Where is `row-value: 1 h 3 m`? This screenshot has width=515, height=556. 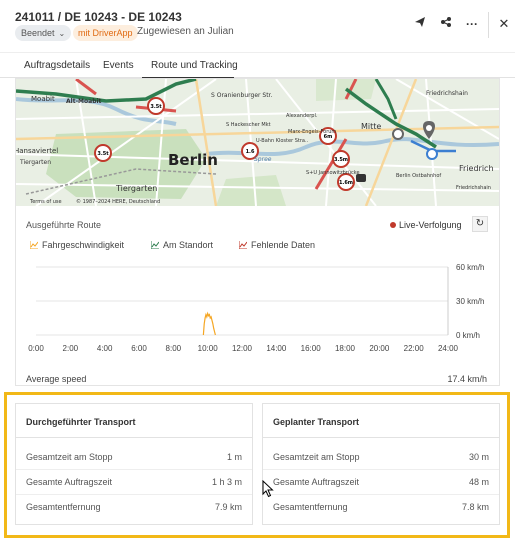 row-value: 1 h 3 m is located at coordinates (226, 482).